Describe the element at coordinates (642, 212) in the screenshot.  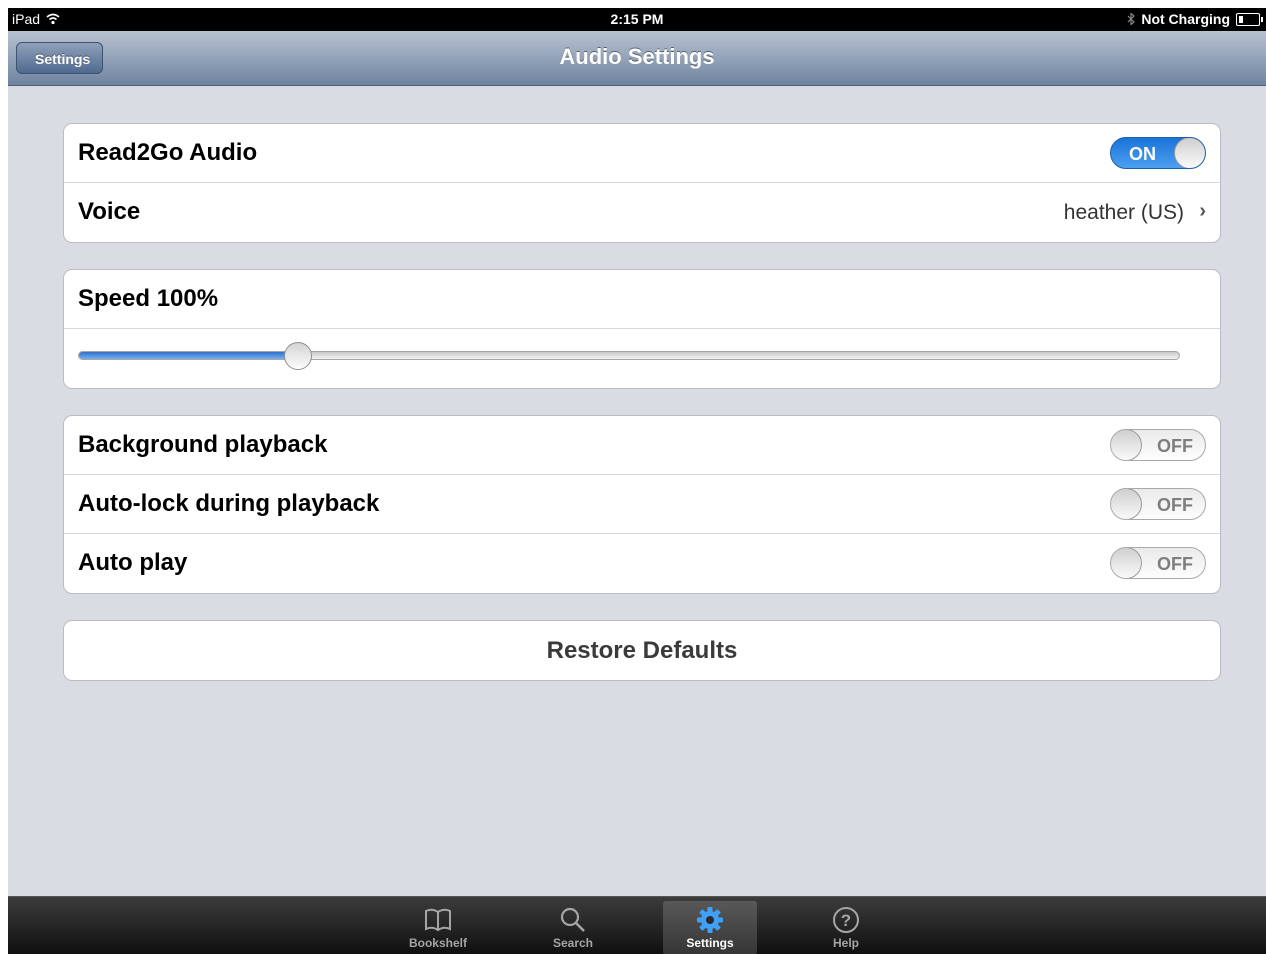
I see `voice-row: Voice heather (US) ›` at that location.